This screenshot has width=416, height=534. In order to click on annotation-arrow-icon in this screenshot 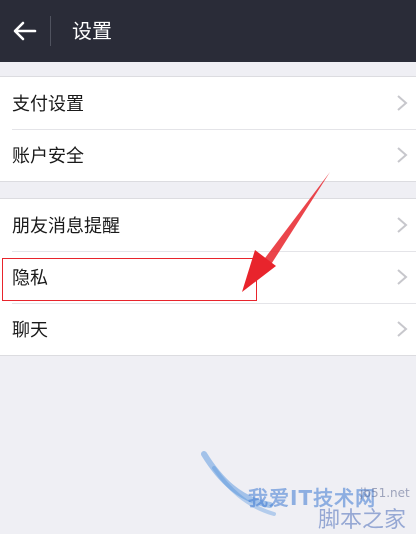, I will do `click(286, 232)`.